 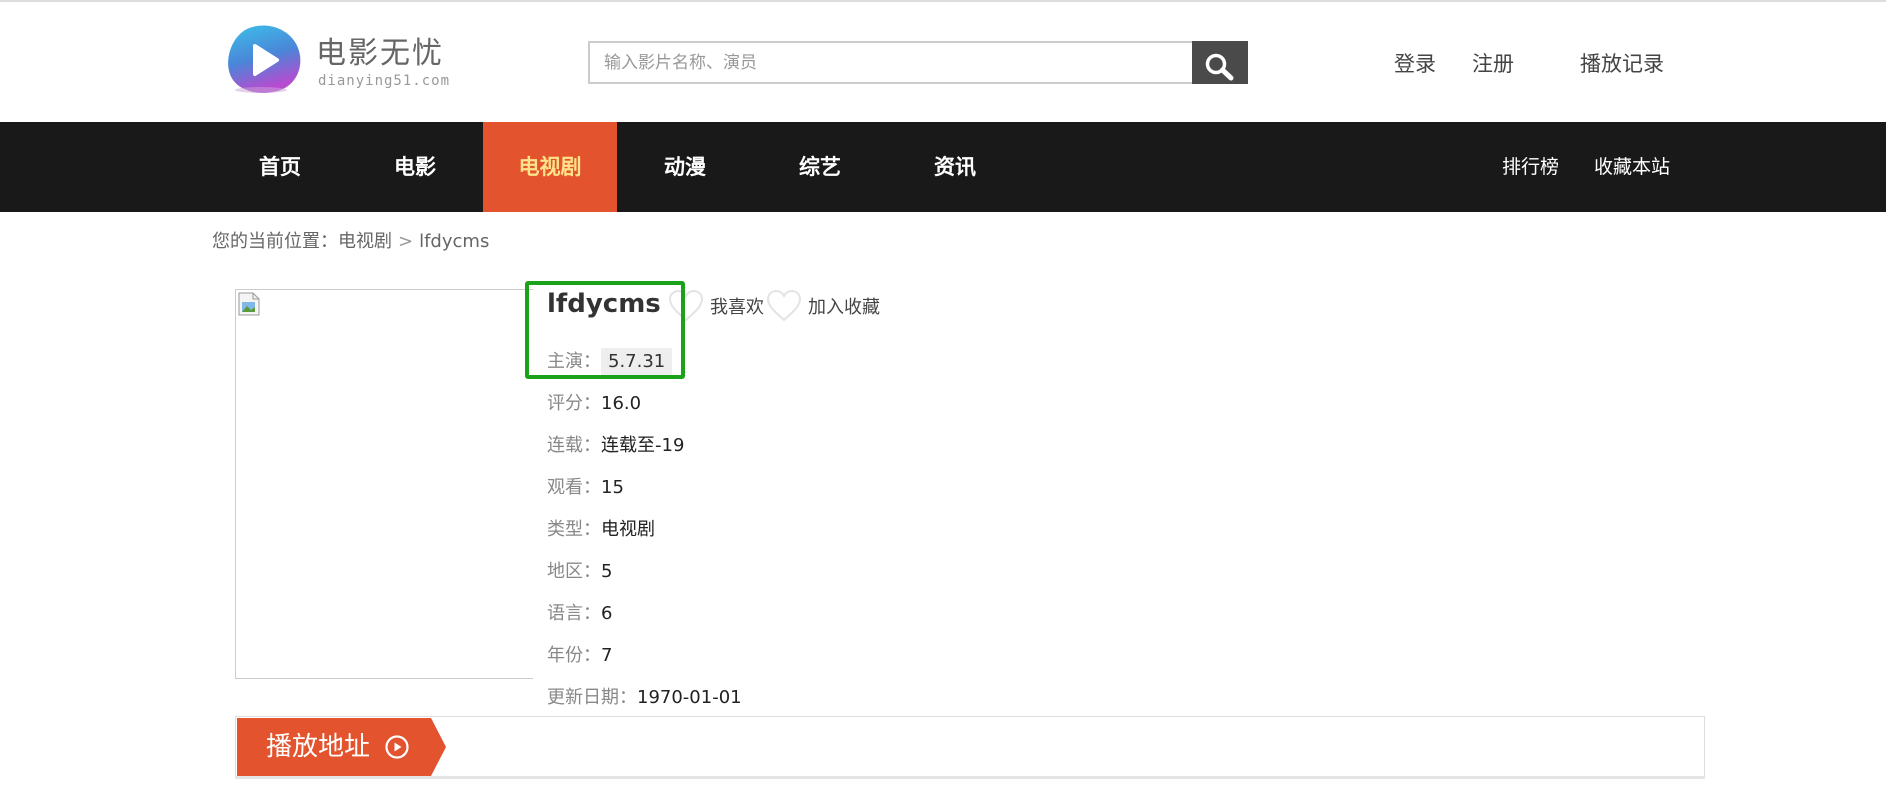 I want to click on info-row-region: 地区：5, so click(x=579, y=570).